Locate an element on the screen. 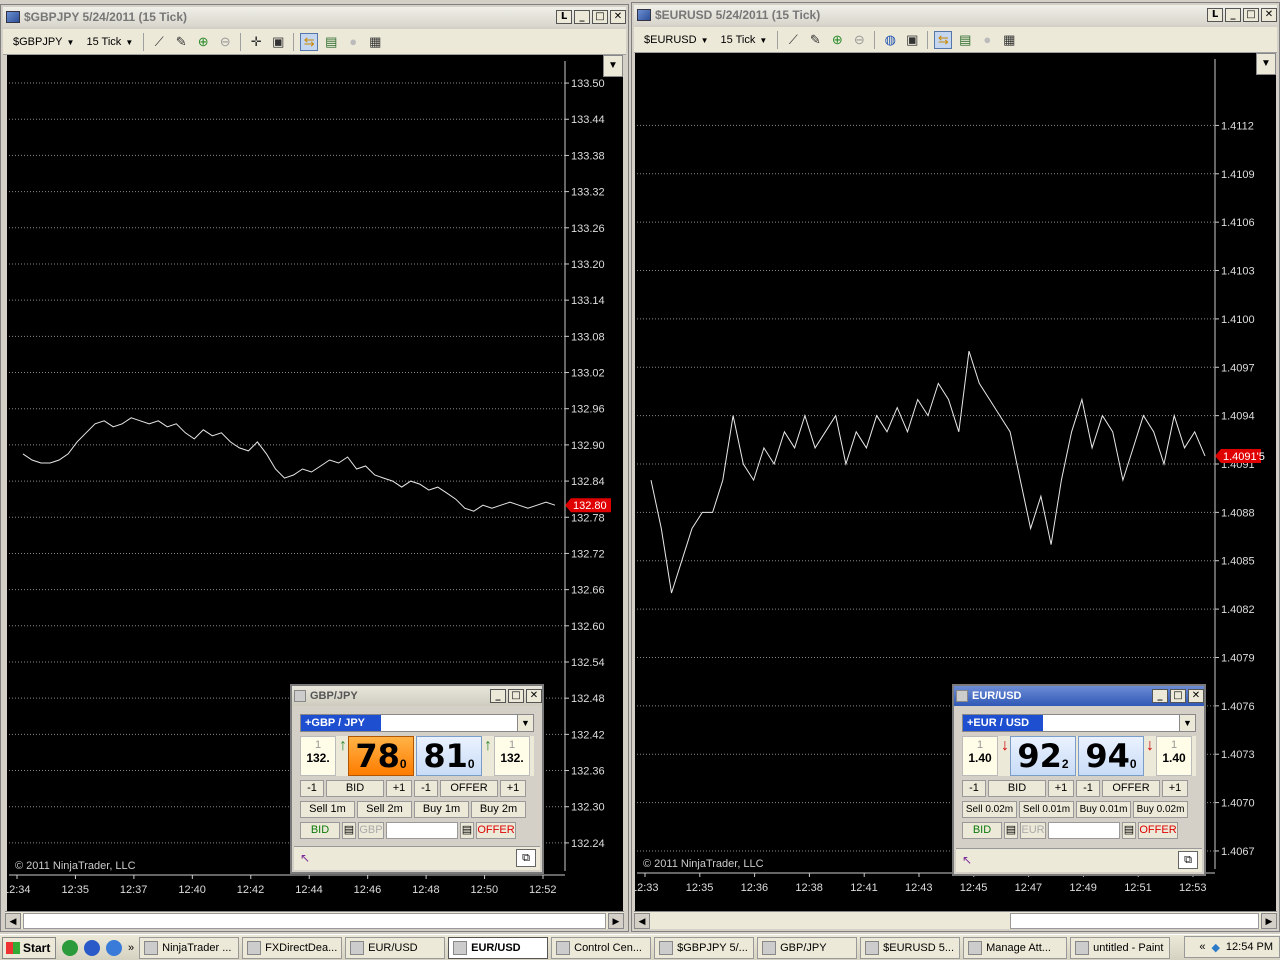 The height and width of the screenshot is (960, 1280). globe-icon: ◍ is located at coordinates (890, 40).